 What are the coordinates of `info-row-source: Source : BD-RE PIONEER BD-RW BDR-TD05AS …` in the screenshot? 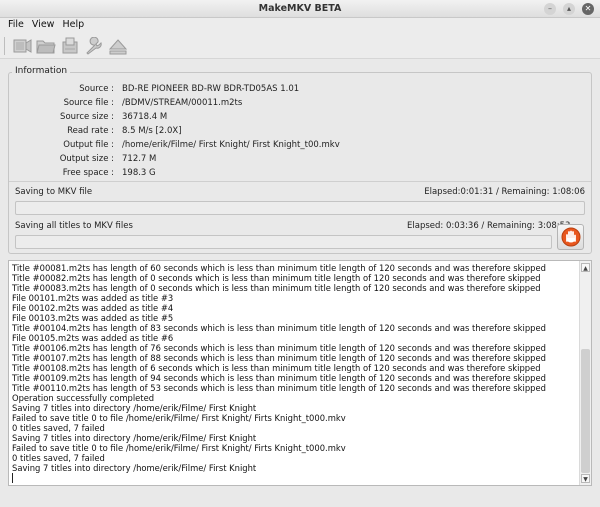 It's located at (154, 90).